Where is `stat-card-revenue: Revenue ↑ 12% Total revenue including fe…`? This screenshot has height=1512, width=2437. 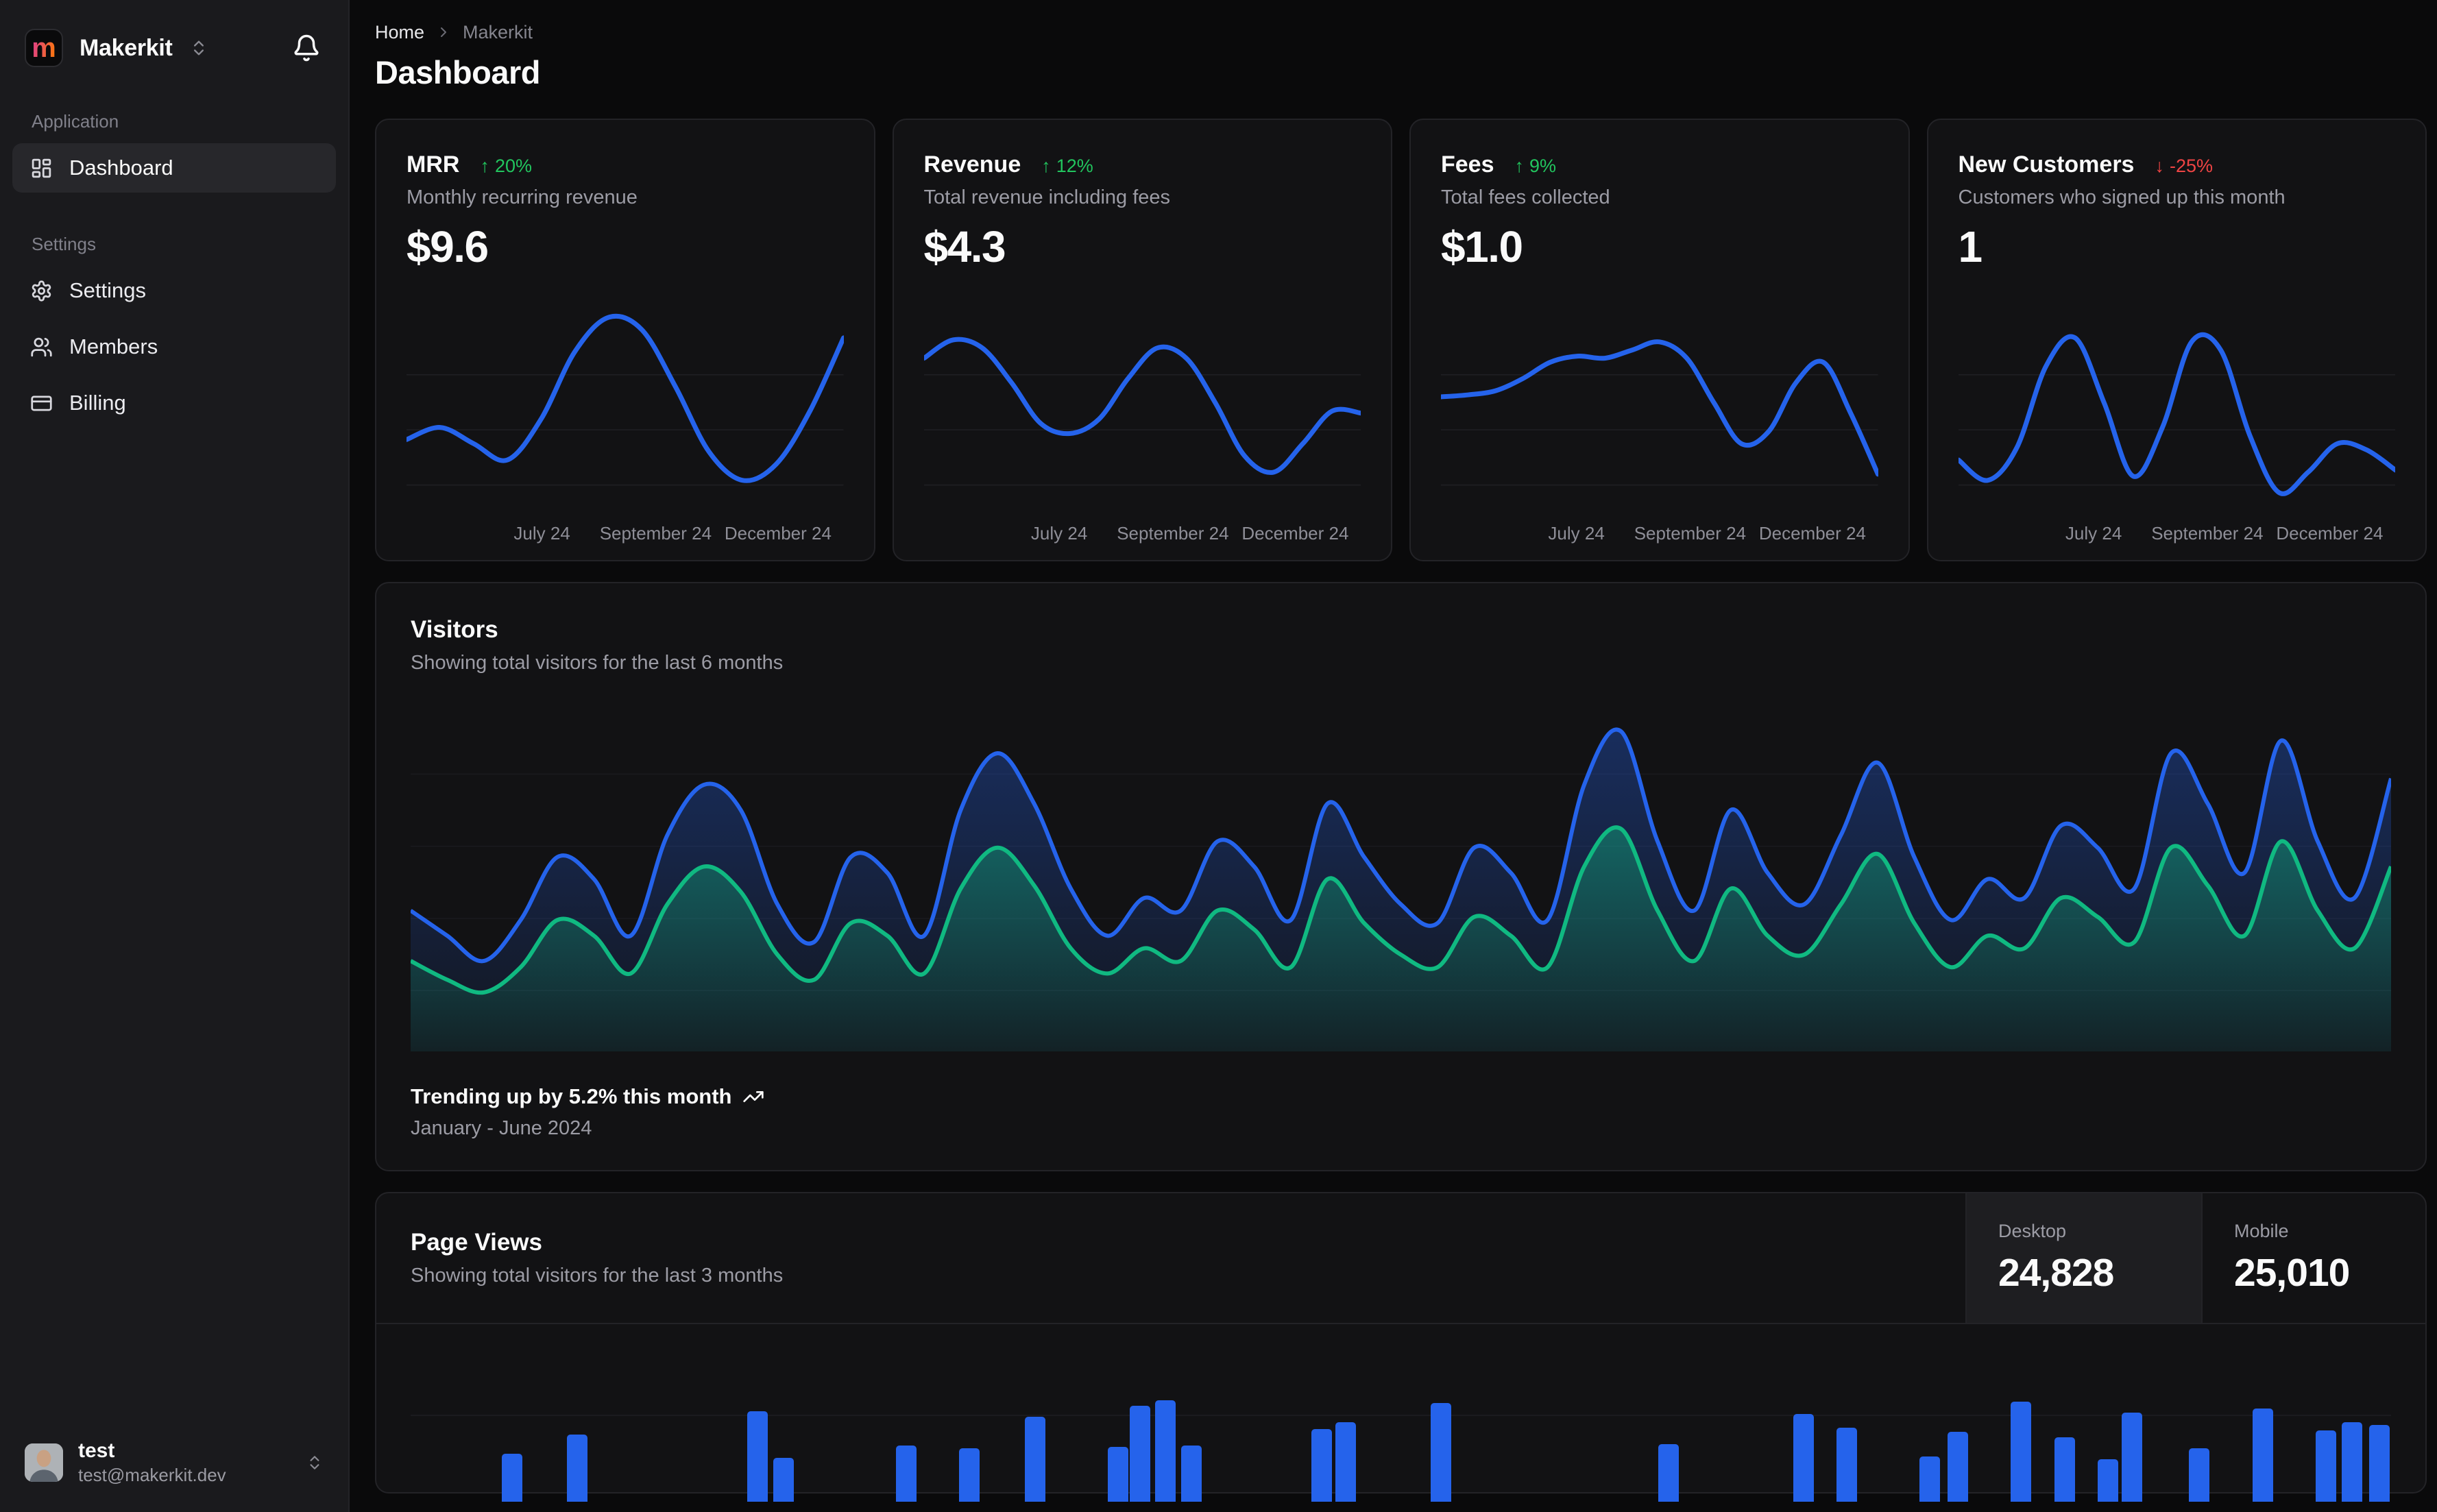
stat-card-revenue: Revenue ↑ 12% Total revenue including fe… is located at coordinates (1142, 340).